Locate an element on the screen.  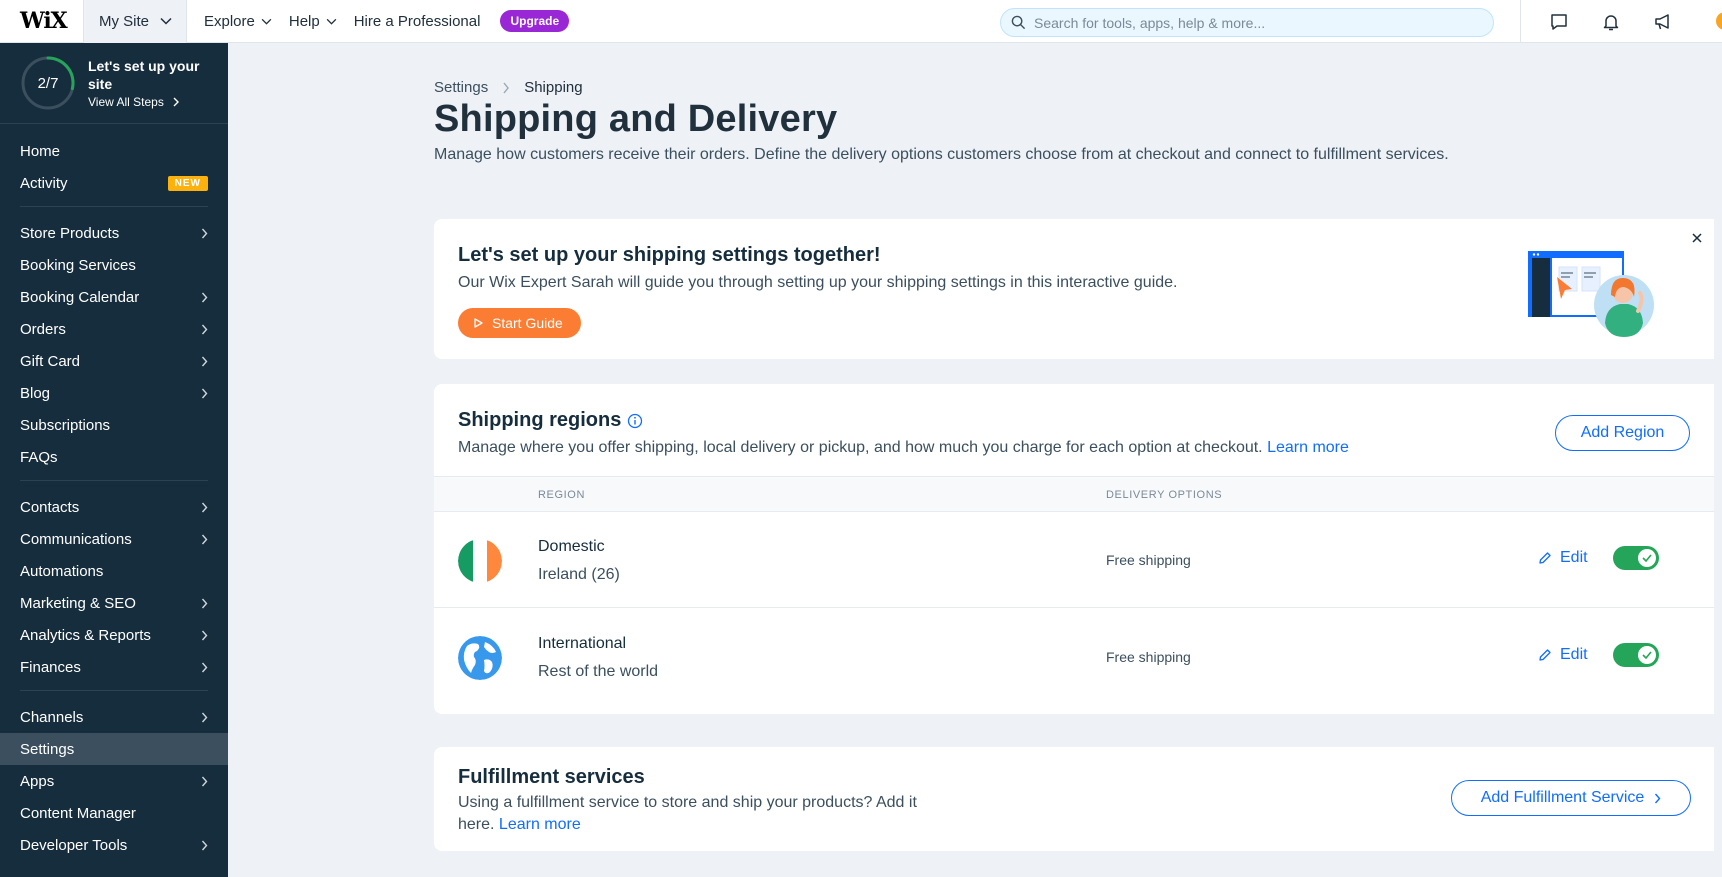
sidebar-item-label: Apps is located at coordinates (37, 781).